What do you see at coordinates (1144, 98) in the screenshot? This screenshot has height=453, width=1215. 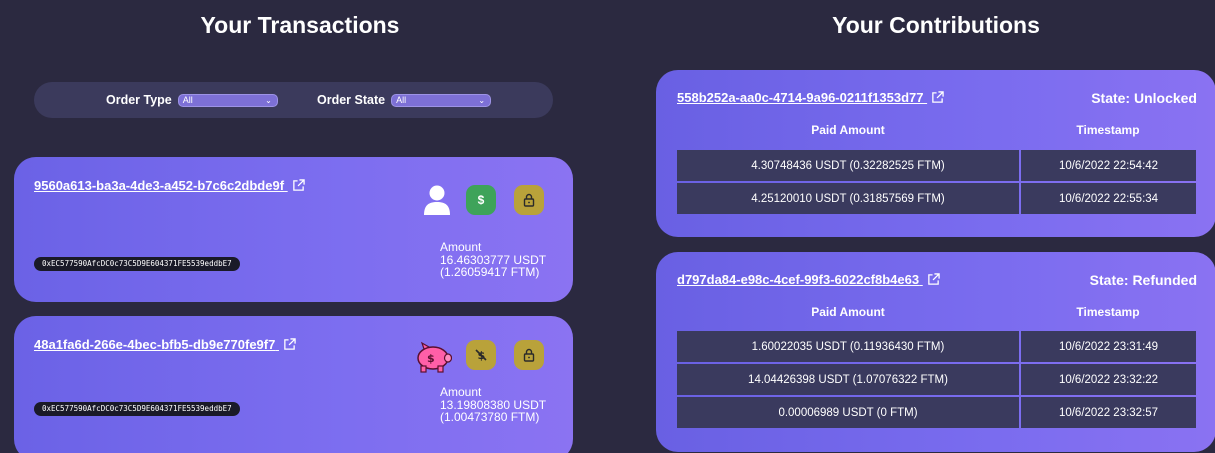 I see `contribution-state: State: Unlocked` at bounding box center [1144, 98].